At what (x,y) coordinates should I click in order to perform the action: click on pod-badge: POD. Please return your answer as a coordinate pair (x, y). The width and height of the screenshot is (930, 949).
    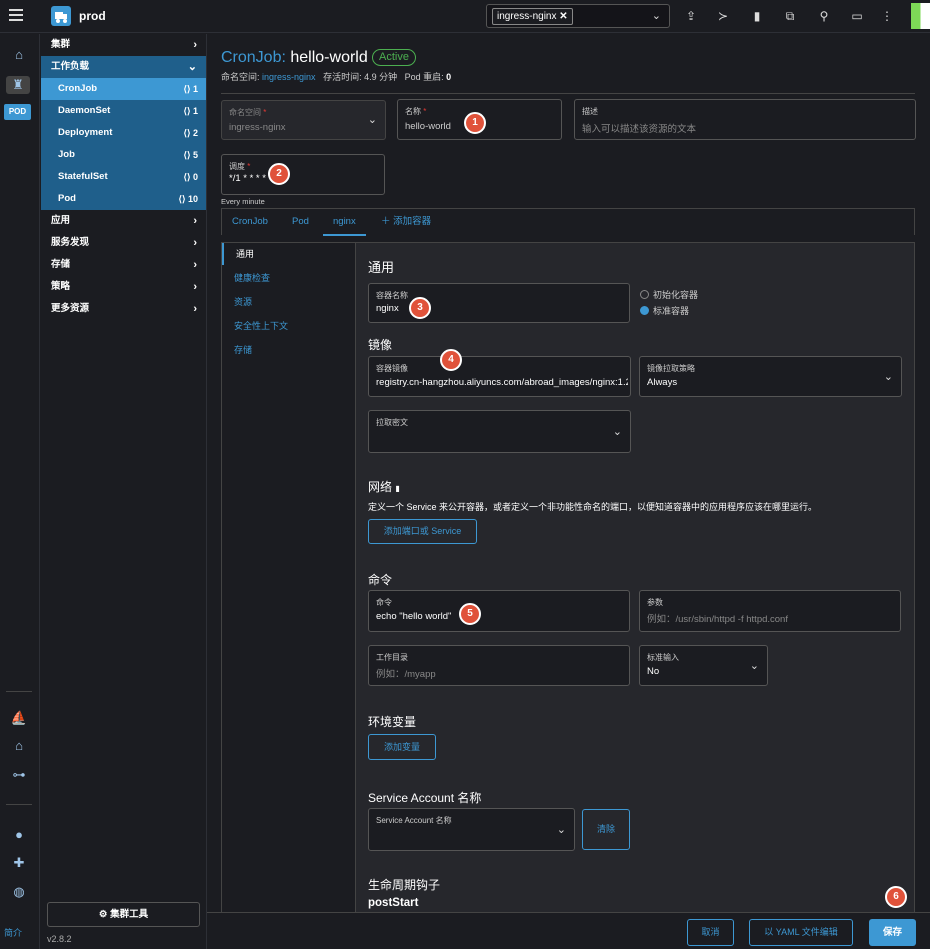
    Looking at the image, I should click on (17, 112).